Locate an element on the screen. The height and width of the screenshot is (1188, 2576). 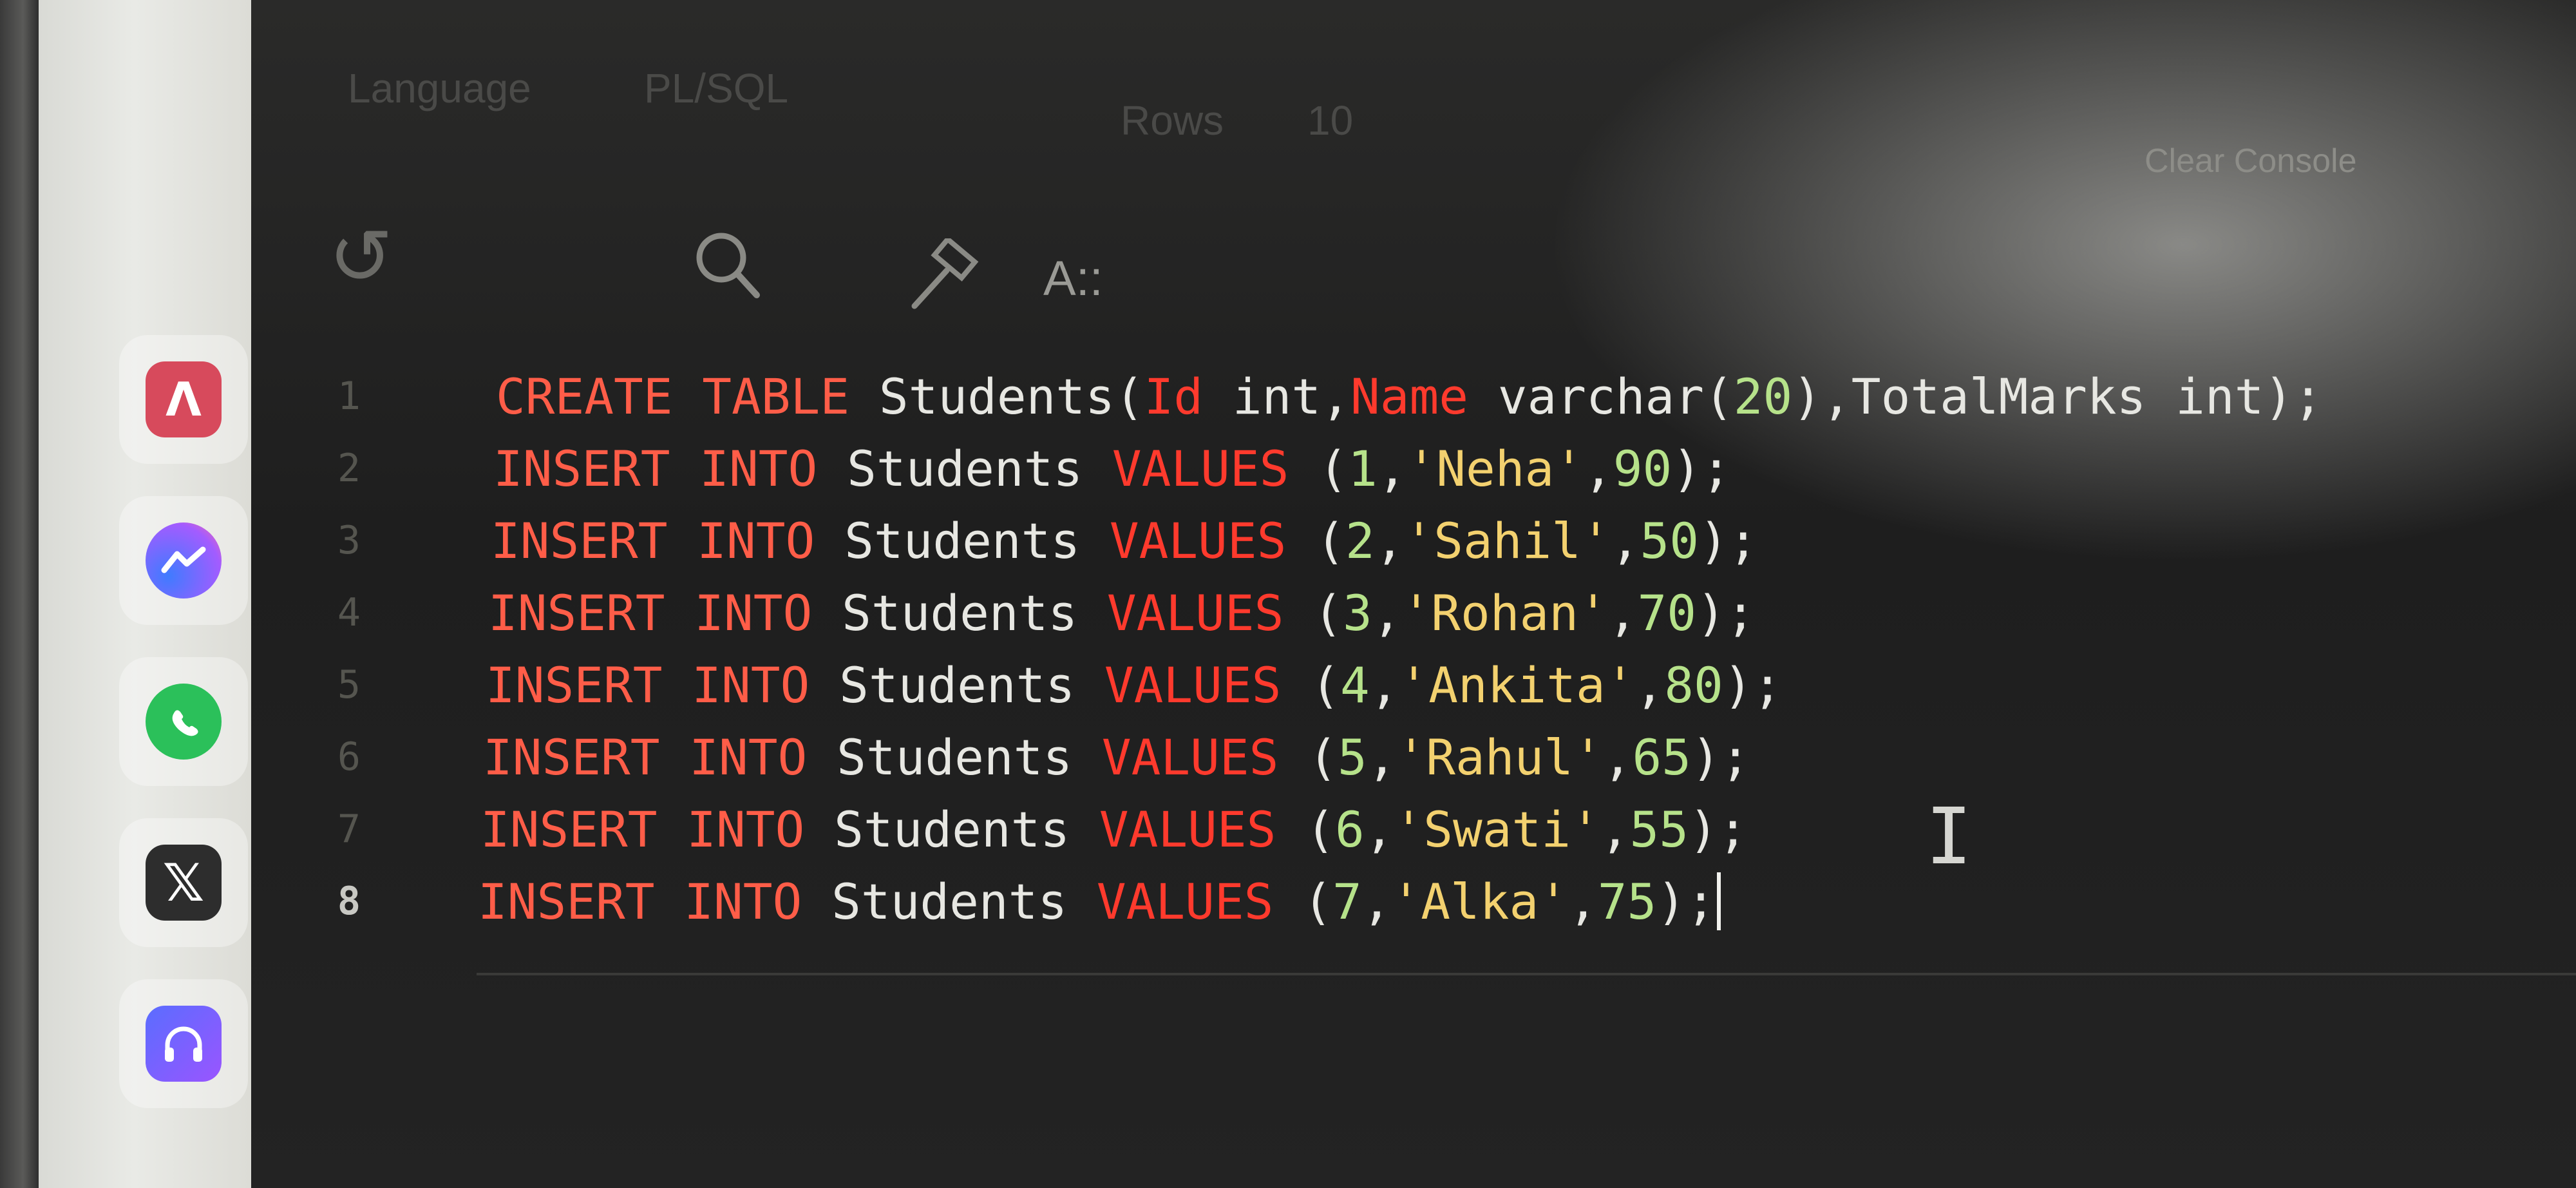
code-token: int, is located at coordinates (1276, 396).